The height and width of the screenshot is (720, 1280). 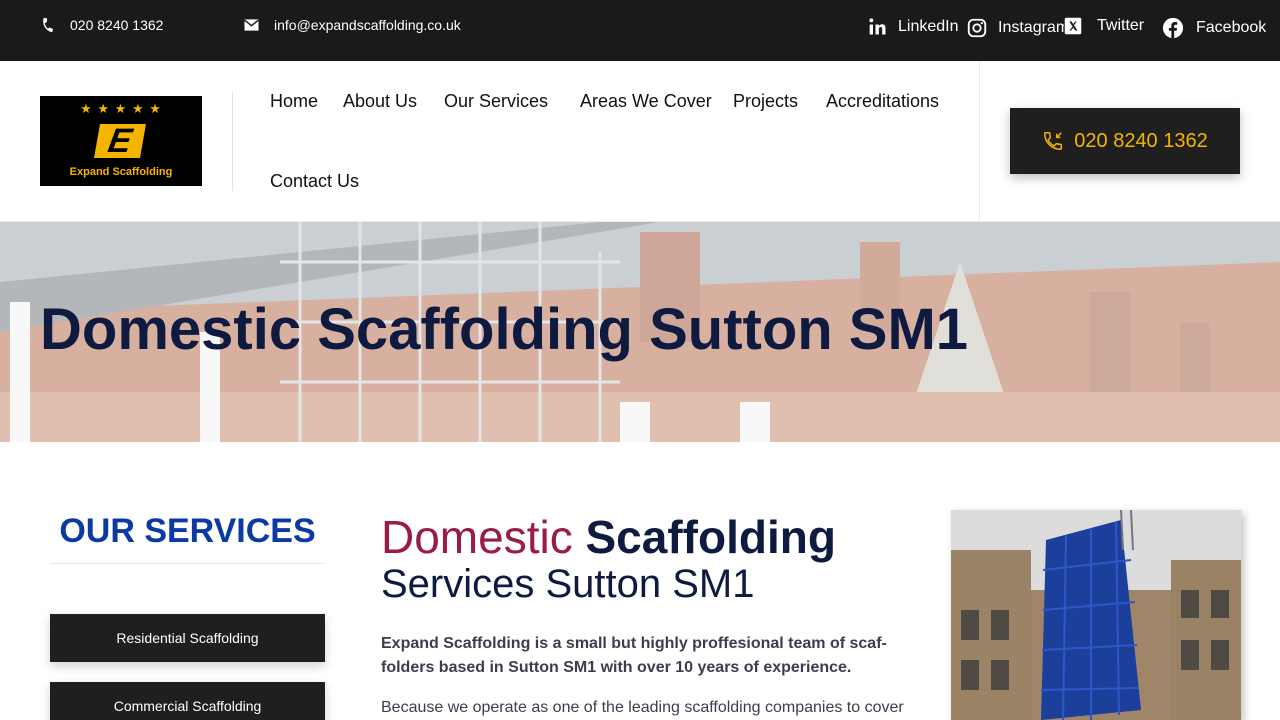 What do you see at coordinates (294, 101) in the screenshot?
I see `nav-home: Home` at bounding box center [294, 101].